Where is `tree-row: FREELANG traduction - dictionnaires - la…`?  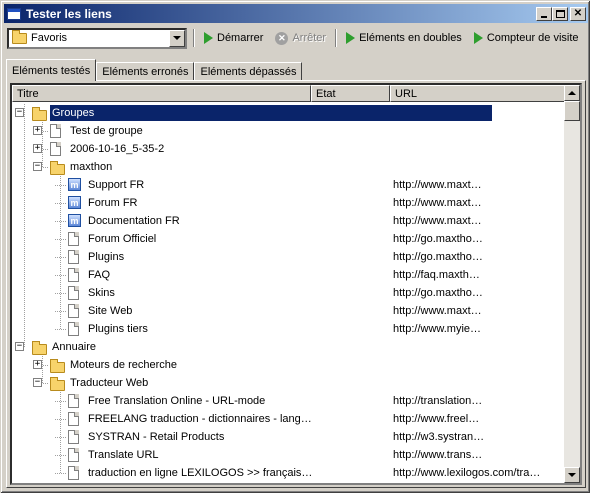 tree-row: FREELANG traduction - dictionnaires - la… is located at coordinates (289, 419).